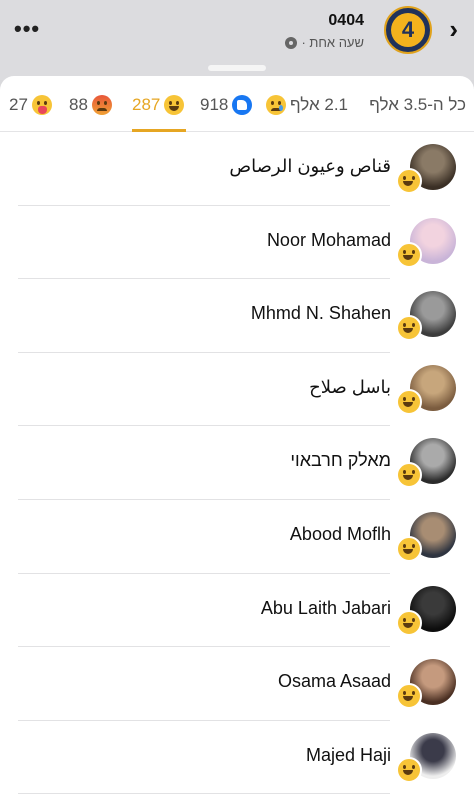 This screenshot has width=474, height=811. Describe the element at coordinates (18, 104) in the screenshot. I see `tab-care-label: 27` at that location.